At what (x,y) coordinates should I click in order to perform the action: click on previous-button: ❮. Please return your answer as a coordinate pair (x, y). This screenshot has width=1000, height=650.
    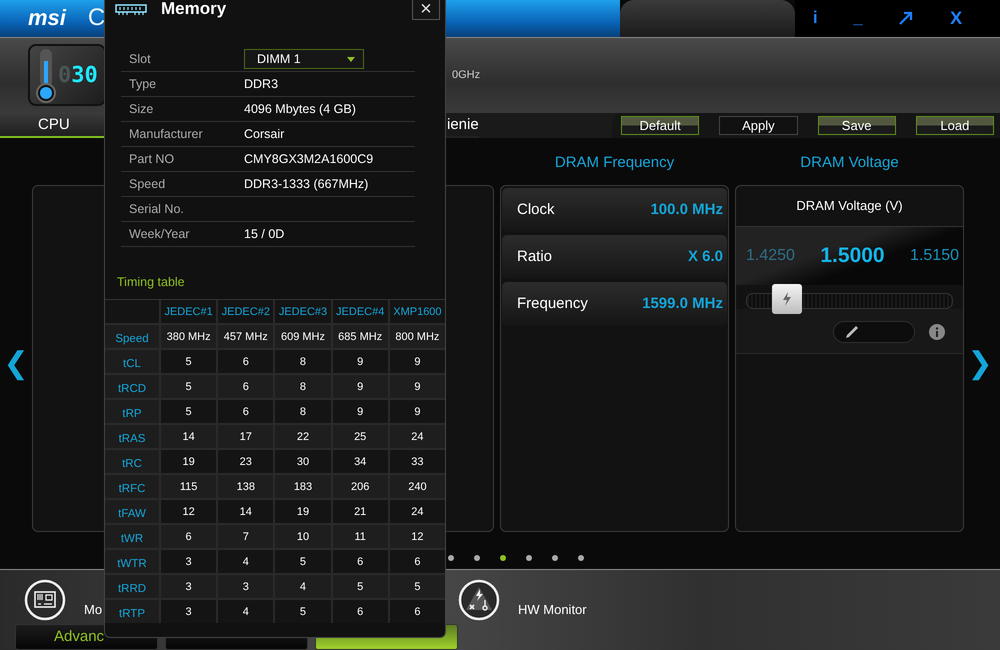
    Looking at the image, I should click on (16, 363).